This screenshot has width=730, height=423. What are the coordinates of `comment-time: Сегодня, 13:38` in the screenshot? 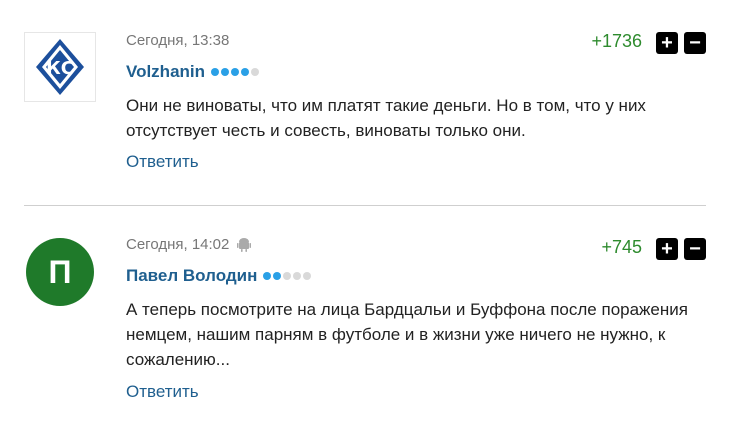 It's located at (178, 40).